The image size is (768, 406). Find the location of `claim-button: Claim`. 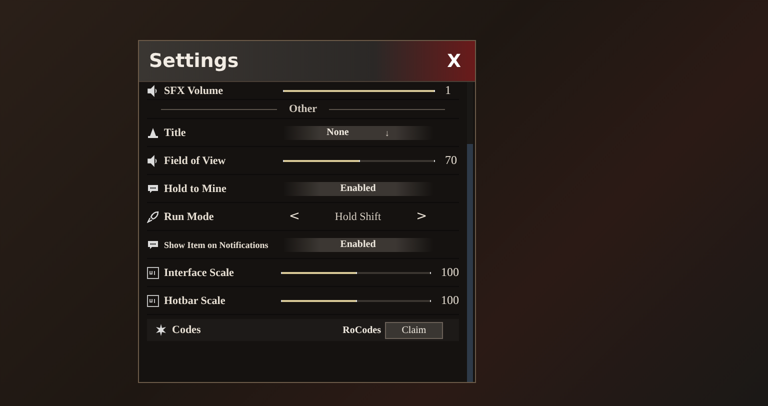

claim-button: Claim is located at coordinates (414, 330).